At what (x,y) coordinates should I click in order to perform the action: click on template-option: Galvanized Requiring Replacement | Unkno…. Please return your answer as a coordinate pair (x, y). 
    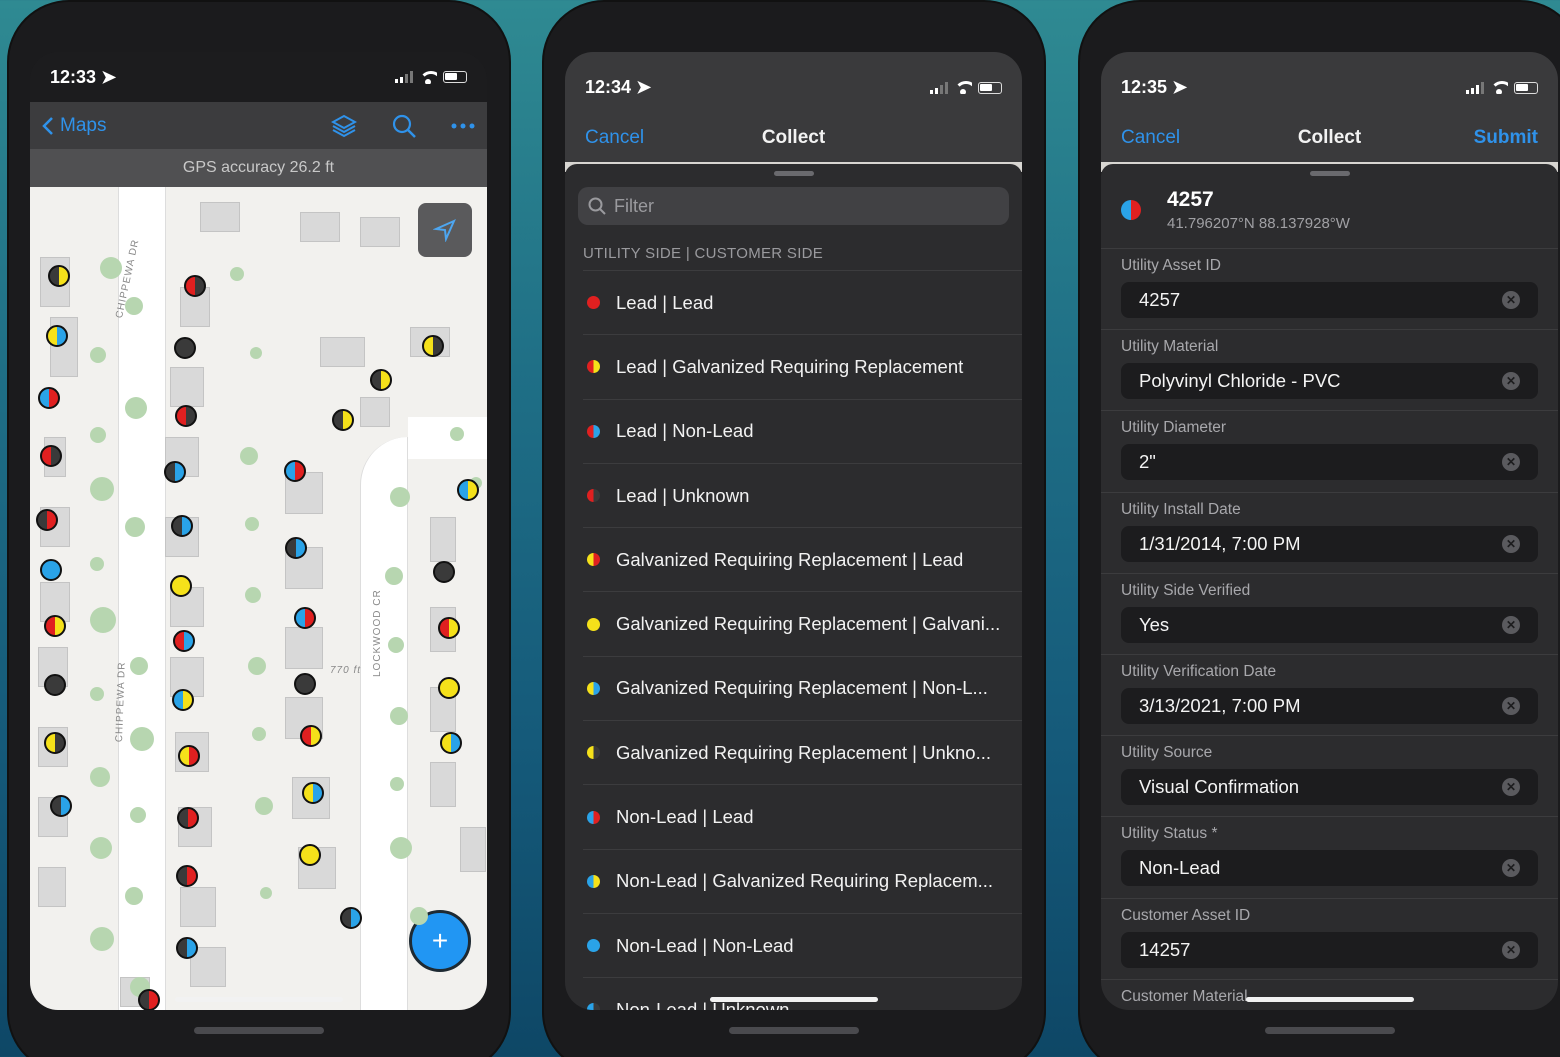
    Looking at the image, I should click on (802, 752).